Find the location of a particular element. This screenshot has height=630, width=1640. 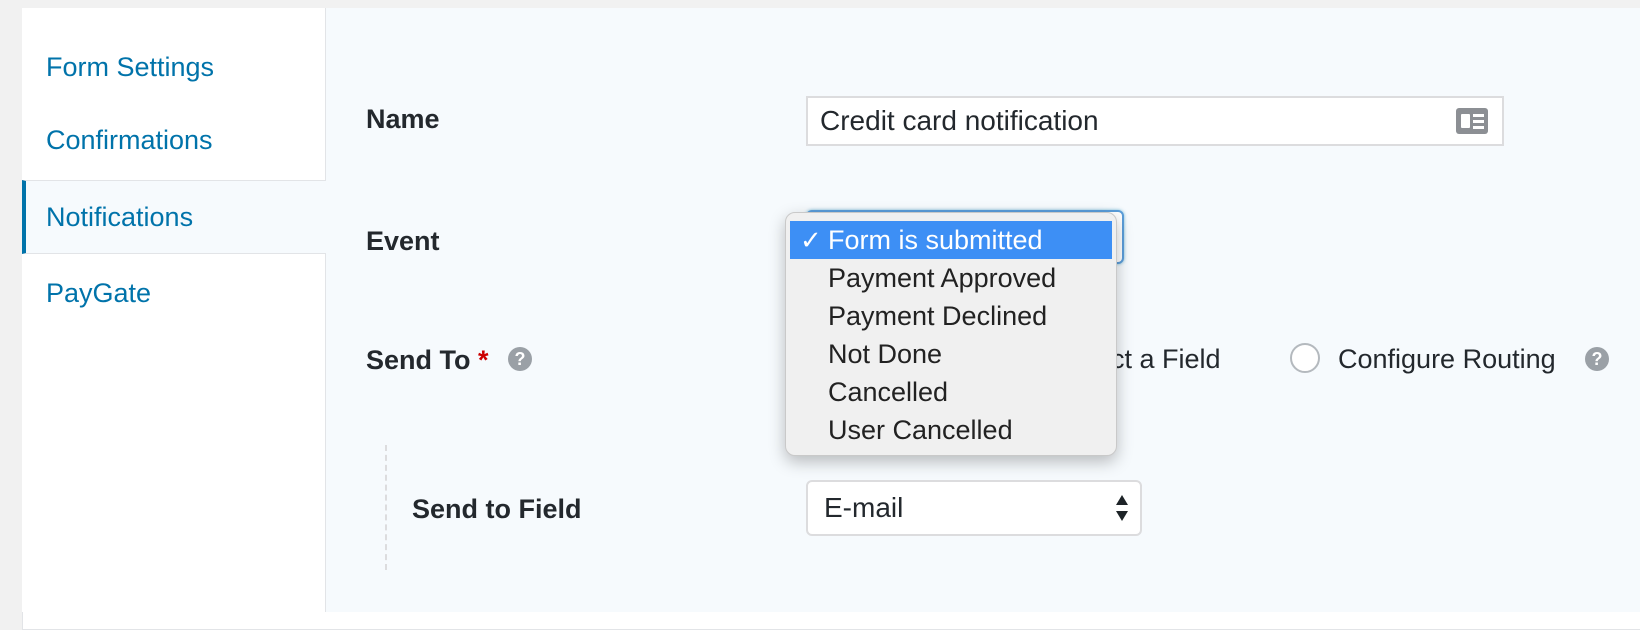

event-option-payment-approved: Payment Approved is located at coordinates (951, 278).